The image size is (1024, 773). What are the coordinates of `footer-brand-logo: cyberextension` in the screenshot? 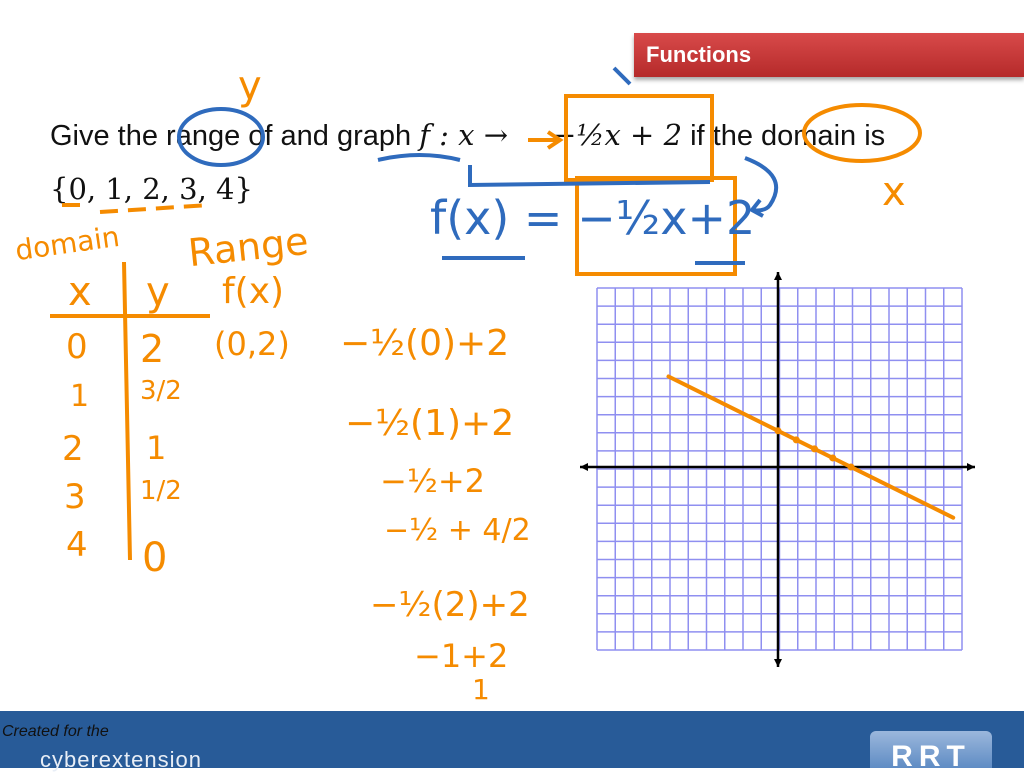 It's located at (121, 759).